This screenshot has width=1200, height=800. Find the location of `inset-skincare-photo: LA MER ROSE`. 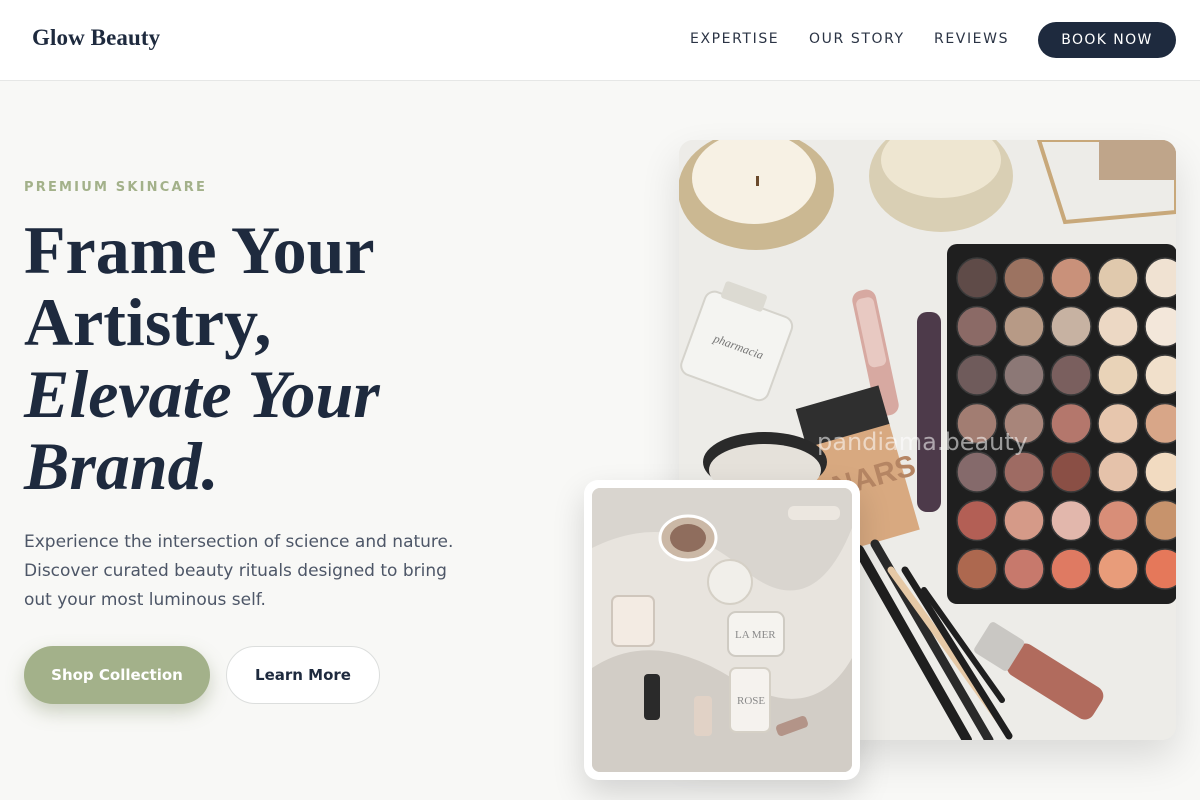

inset-skincare-photo: LA MER ROSE is located at coordinates (722, 630).